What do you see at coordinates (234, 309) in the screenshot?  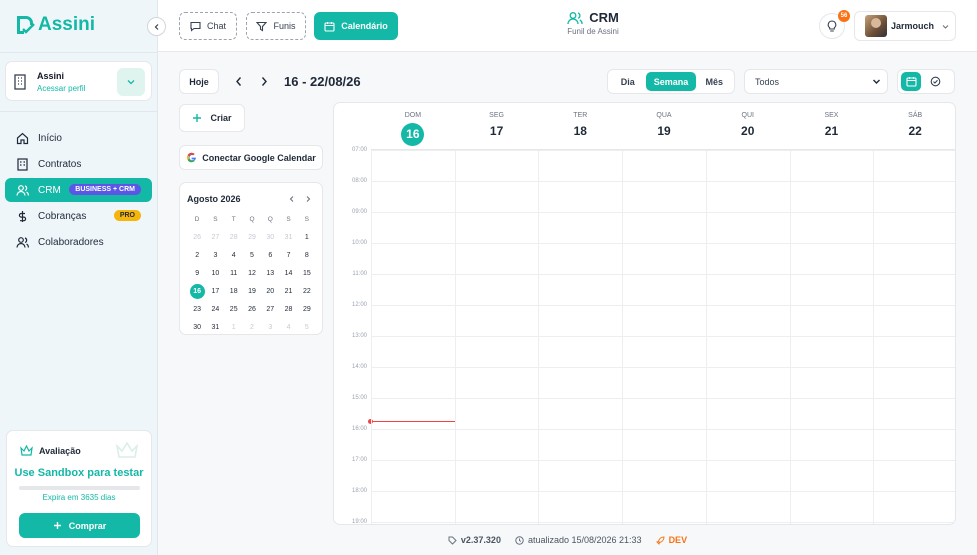 I see `mini-calendar-day: 25` at bounding box center [234, 309].